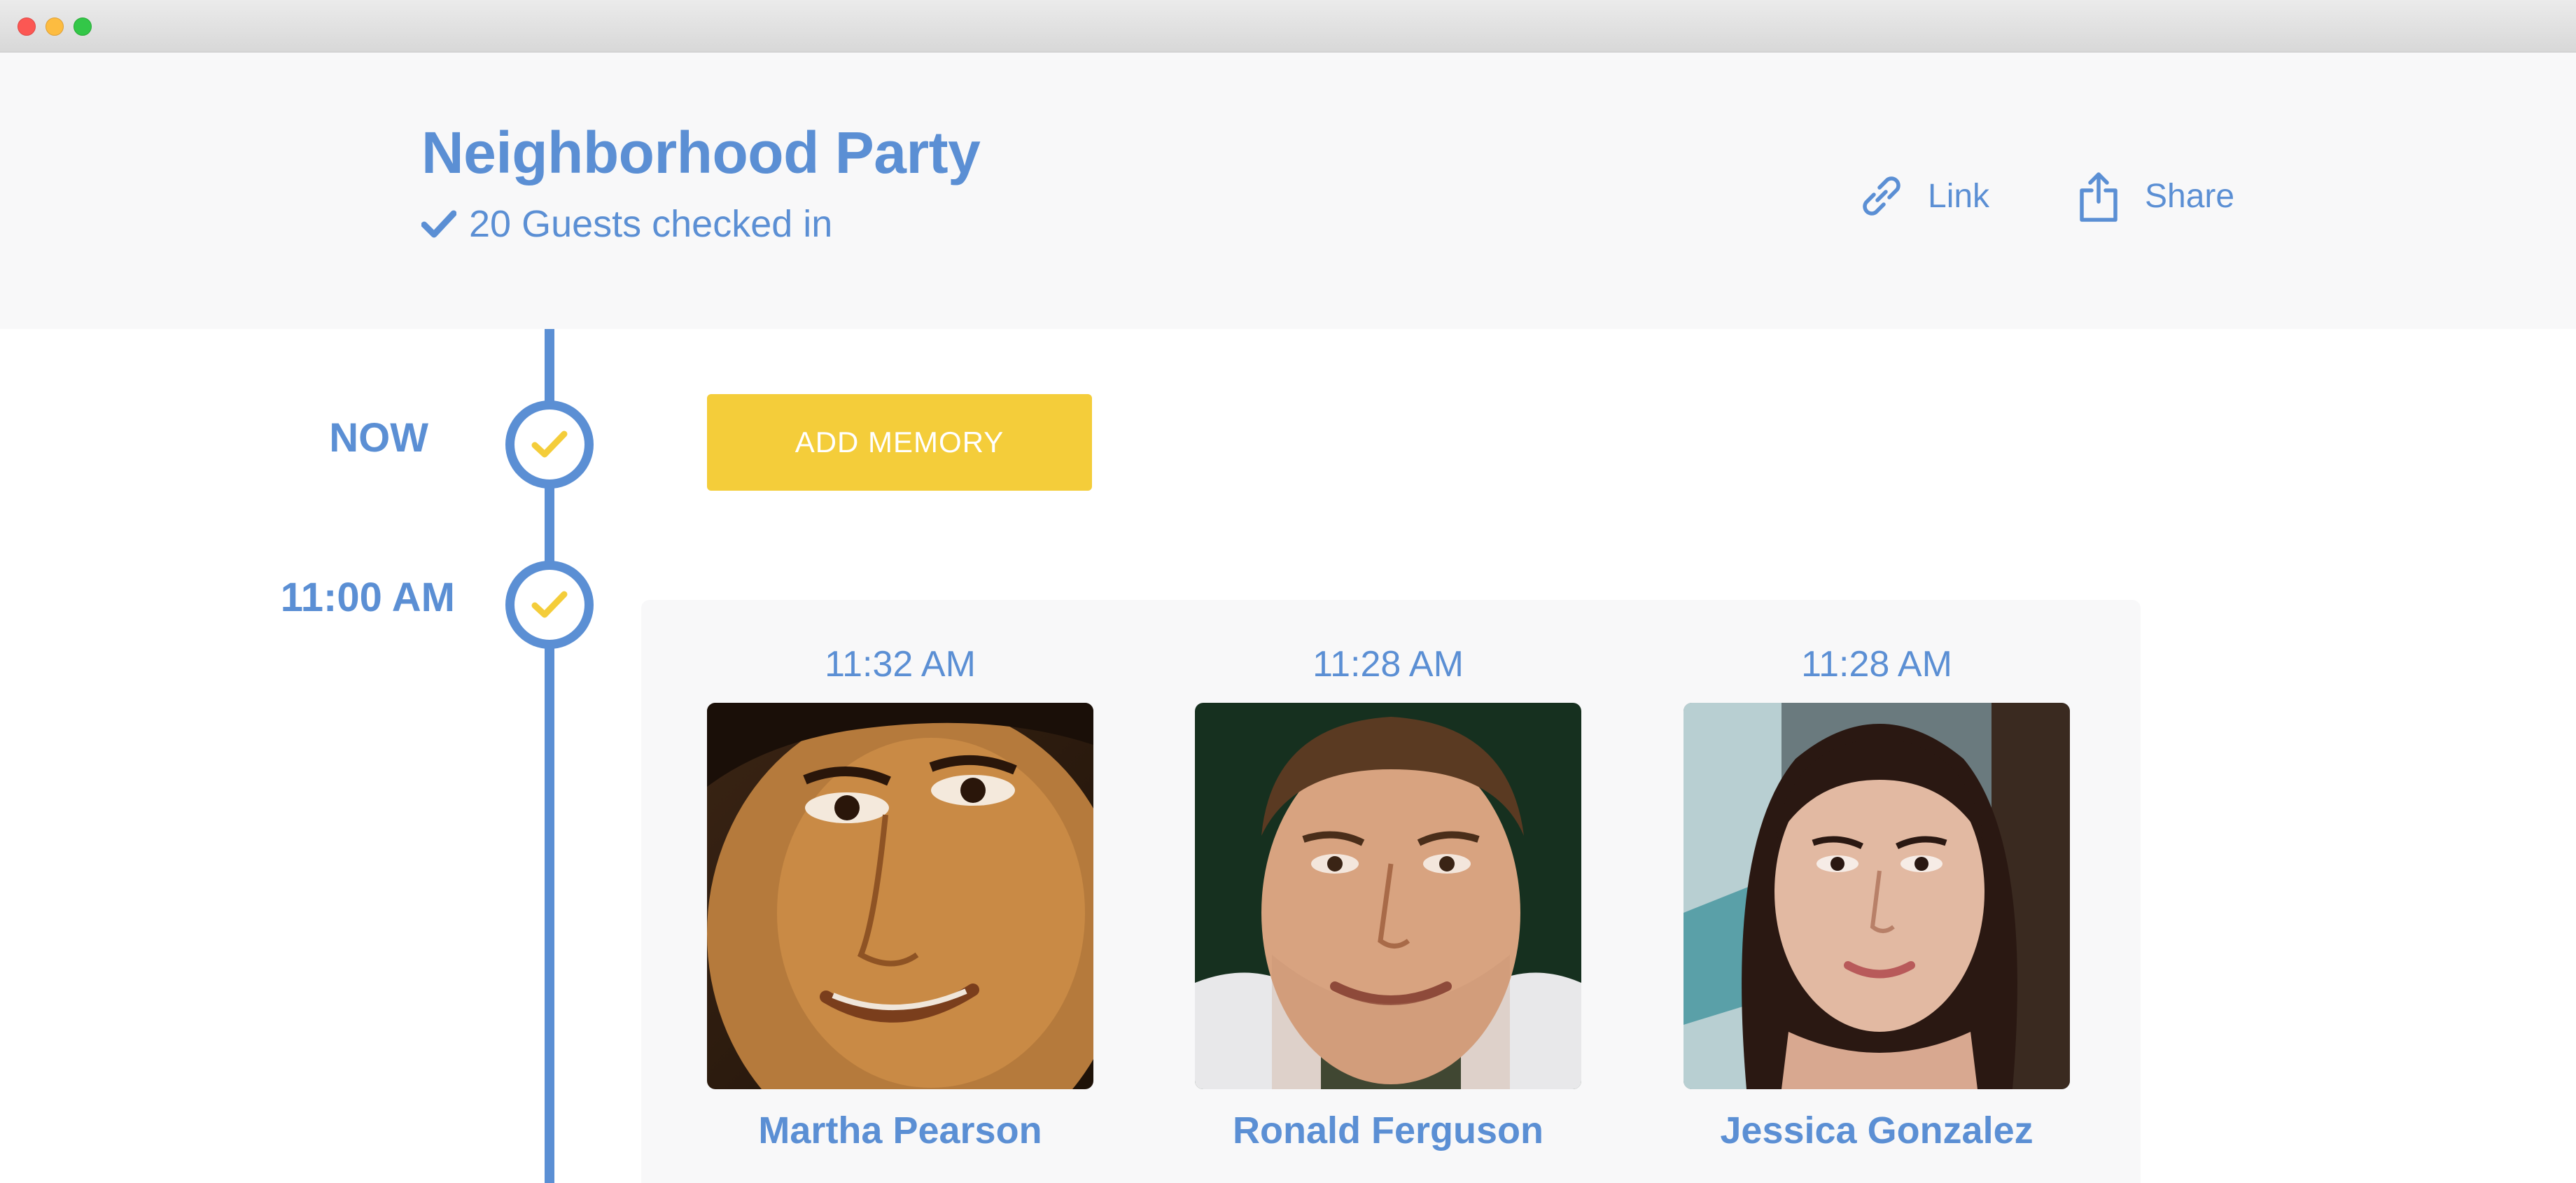 This screenshot has height=1183, width=2576. Describe the element at coordinates (1921, 195) in the screenshot. I see `link-button: Link` at that location.